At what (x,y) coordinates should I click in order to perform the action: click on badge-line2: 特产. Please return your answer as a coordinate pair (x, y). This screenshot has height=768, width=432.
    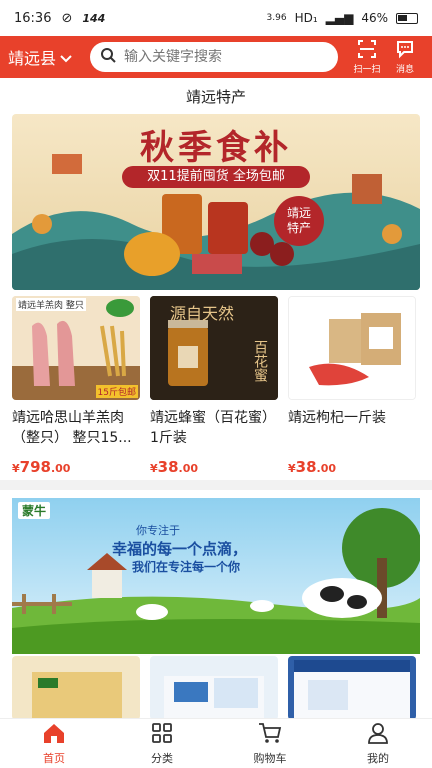
    Looking at the image, I should click on (298, 228).